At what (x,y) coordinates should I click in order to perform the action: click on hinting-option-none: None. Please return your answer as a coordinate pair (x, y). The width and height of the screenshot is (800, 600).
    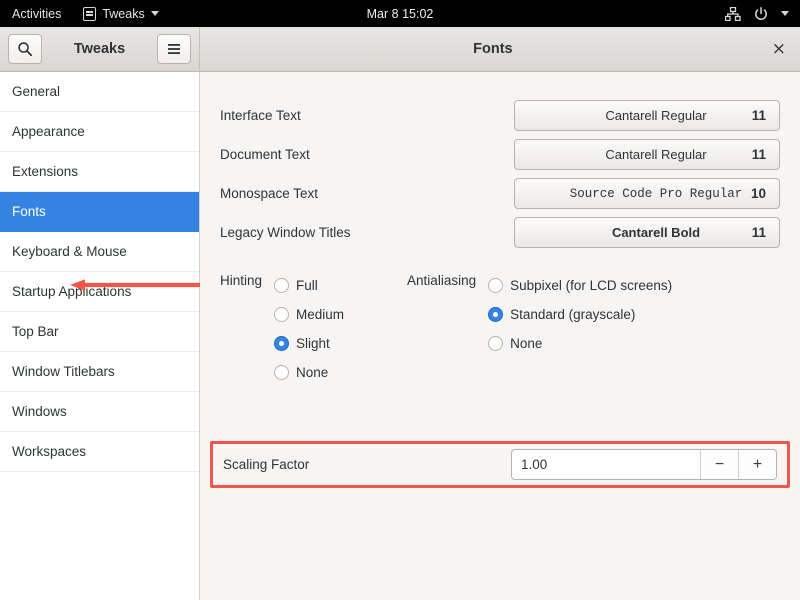
    Looking at the image, I should click on (309, 372).